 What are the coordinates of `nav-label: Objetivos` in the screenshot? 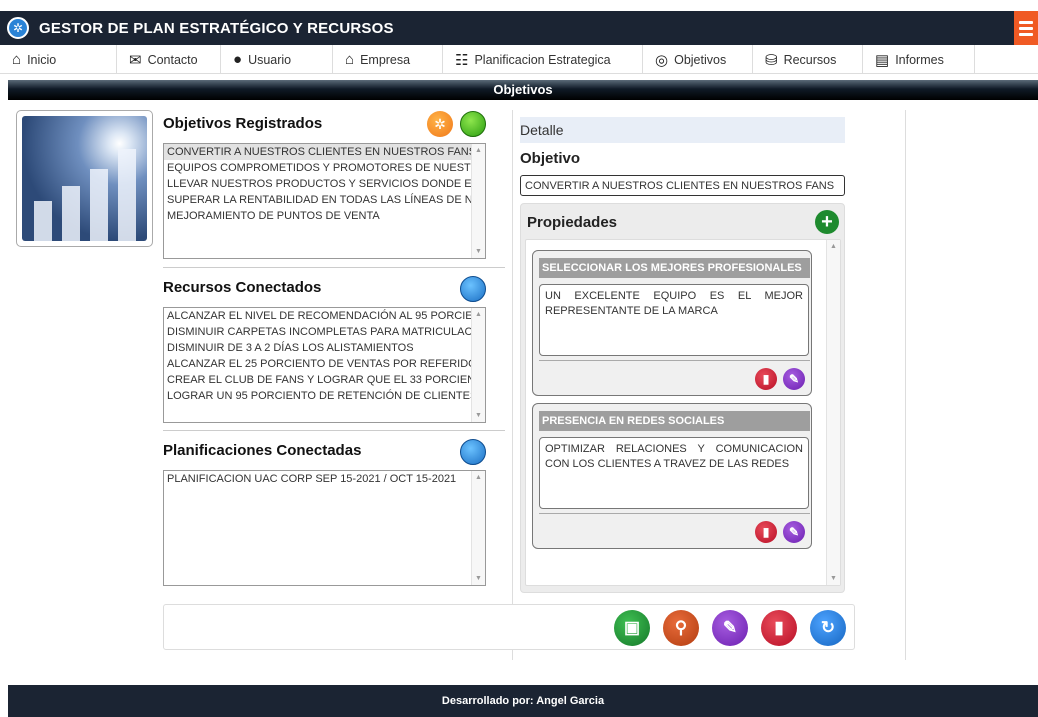 It's located at (700, 59).